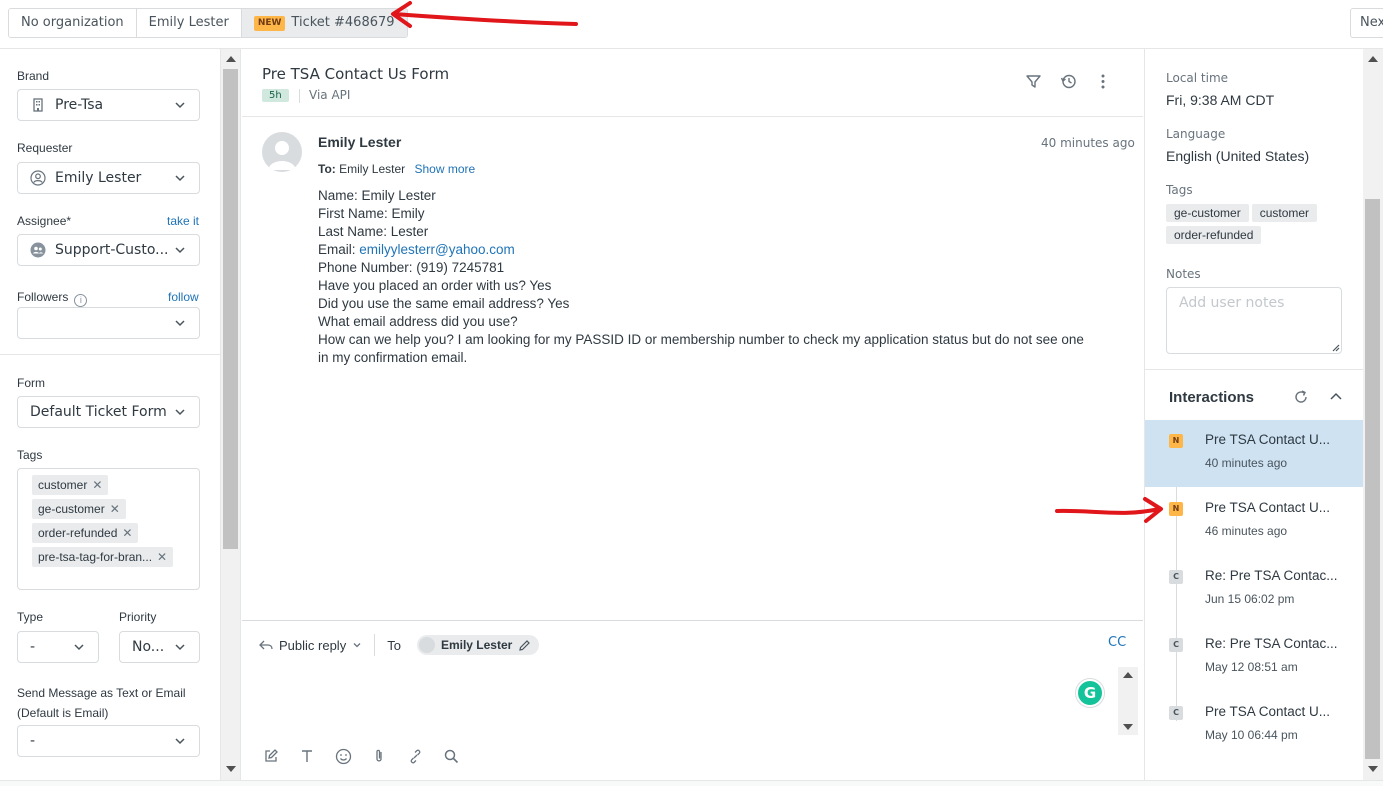 This screenshot has height=786, width=1383. Describe the element at coordinates (108, 105) in the screenshot. I see `brand-select: Pre-Tsa` at that location.